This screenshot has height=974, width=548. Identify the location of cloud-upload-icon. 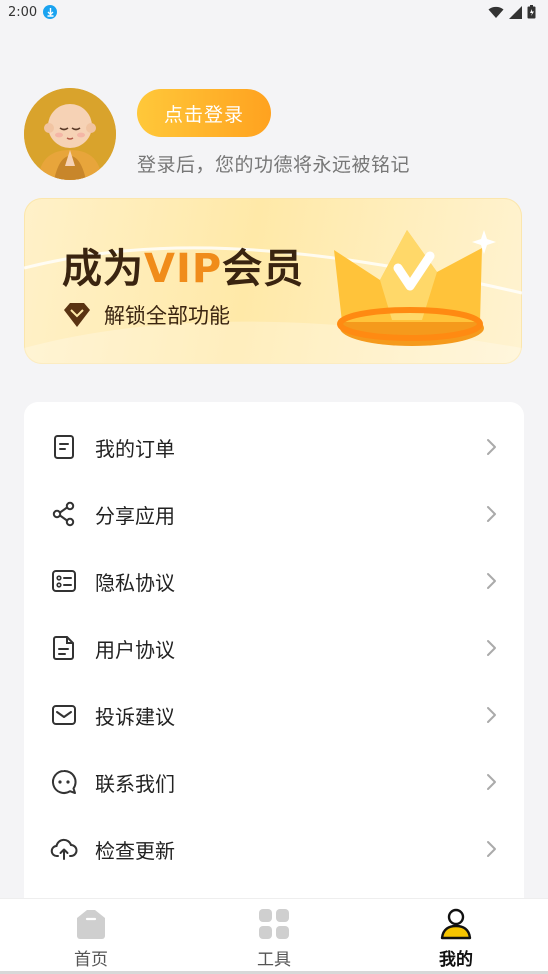
(64, 849).